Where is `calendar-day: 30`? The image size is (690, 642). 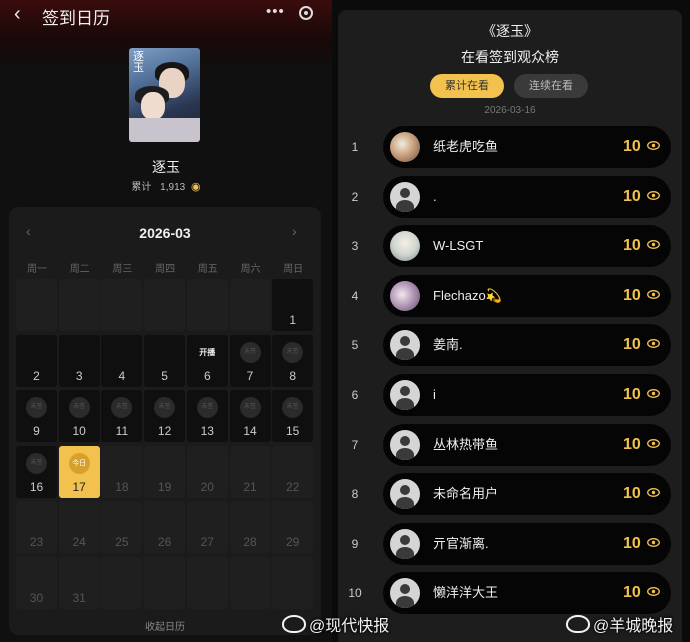 calendar-day: 30 is located at coordinates (36, 582).